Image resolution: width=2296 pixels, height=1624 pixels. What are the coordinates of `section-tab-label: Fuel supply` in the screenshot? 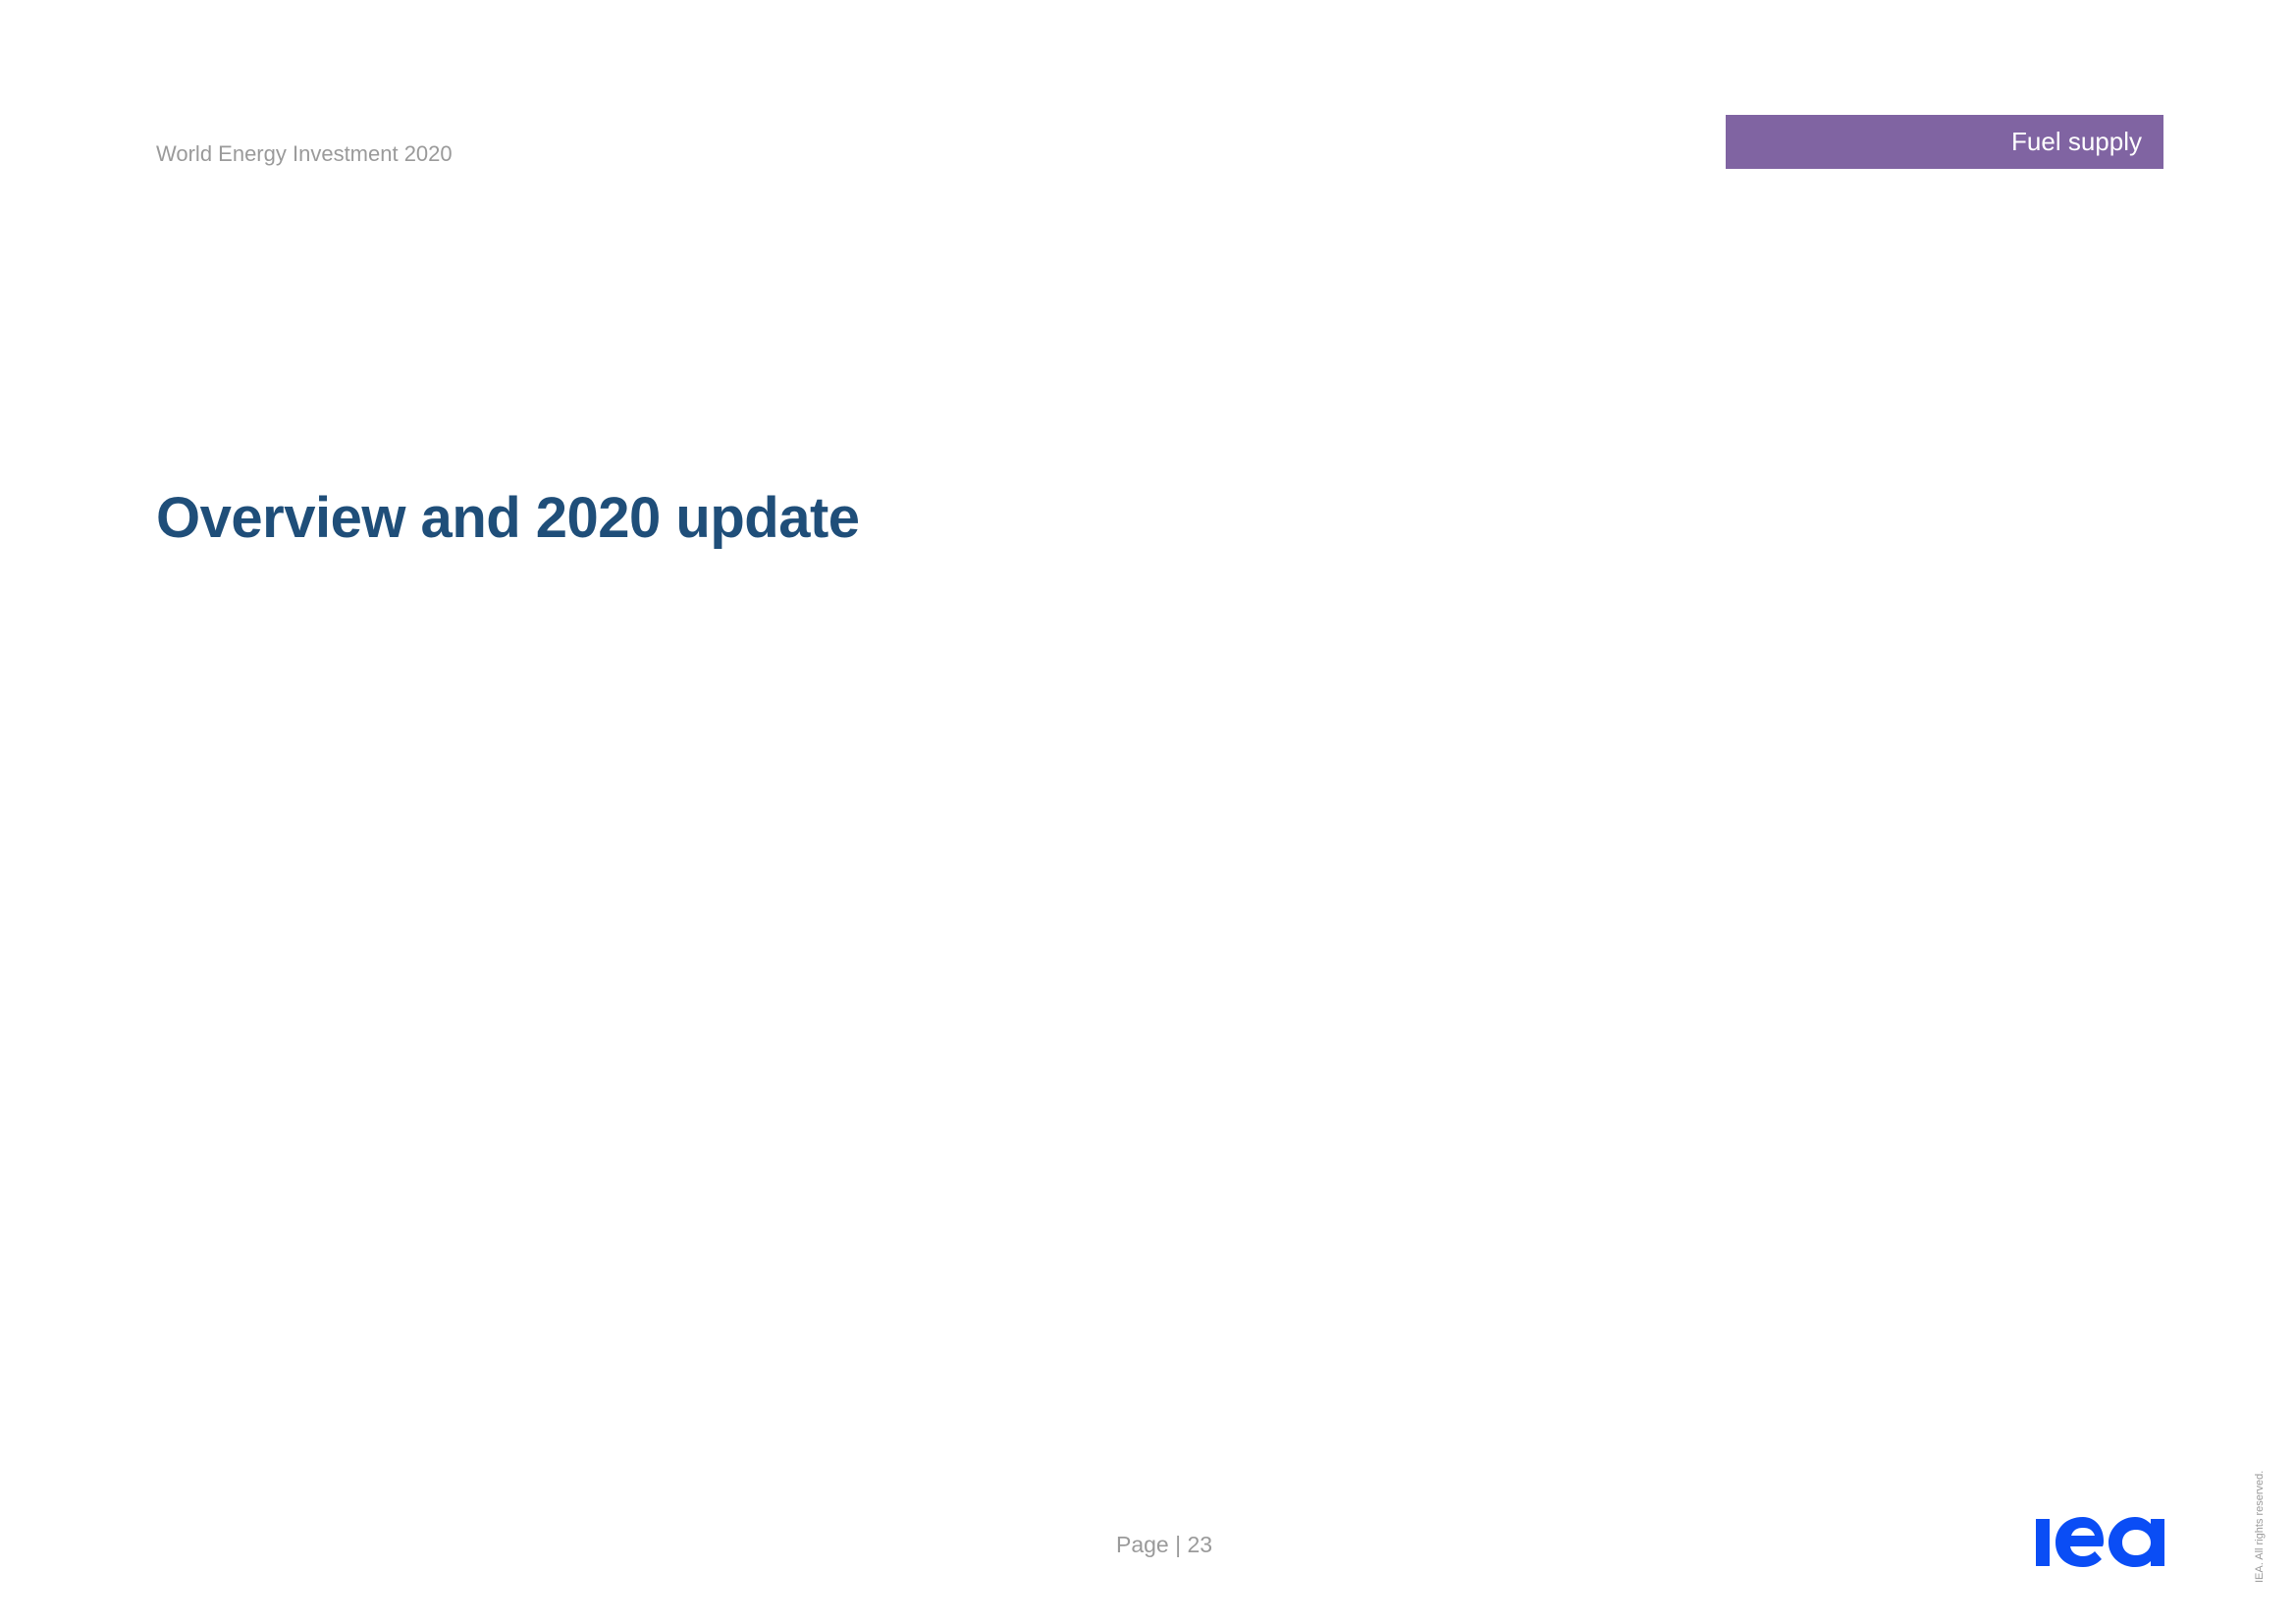 It's located at (2076, 141).